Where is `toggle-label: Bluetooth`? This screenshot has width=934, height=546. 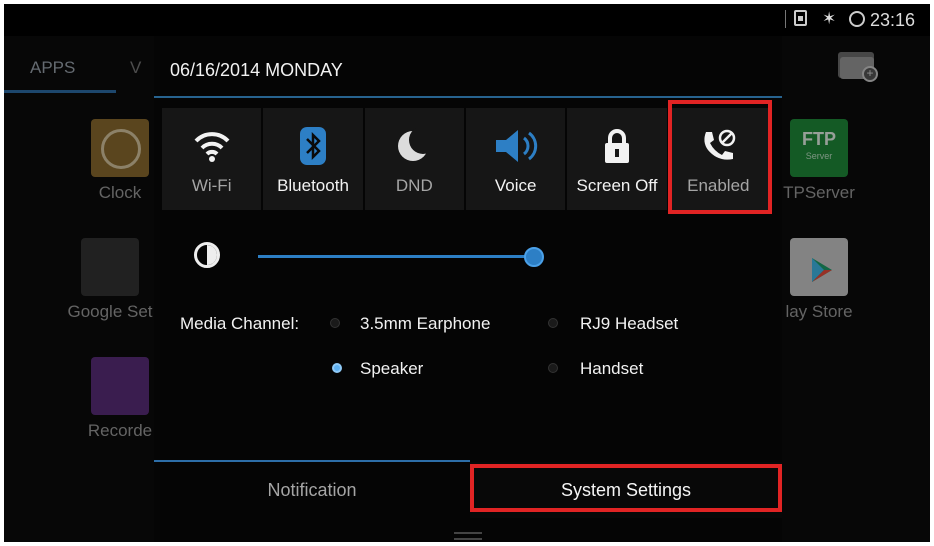
toggle-label: Bluetooth is located at coordinates (313, 185).